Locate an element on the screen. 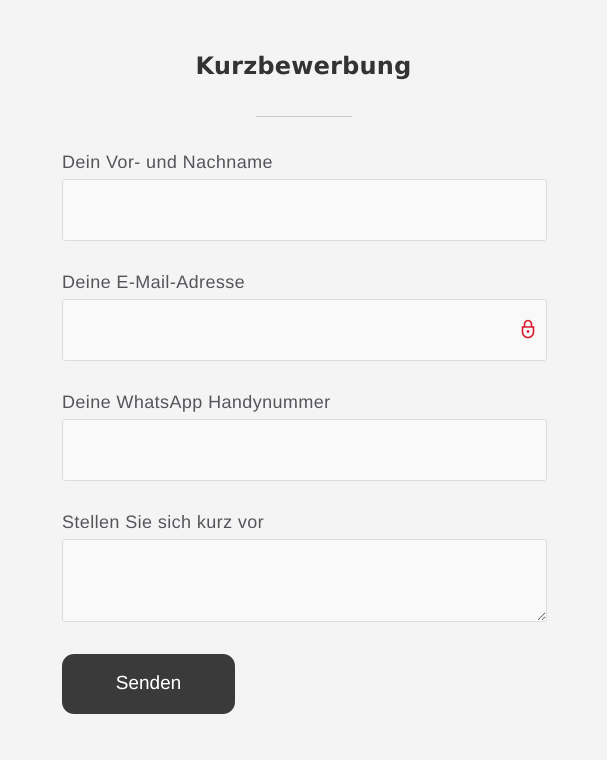 This screenshot has width=607, height=760. field-label: Deine E-Mail-Adresse is located at coordinates (154, 282).